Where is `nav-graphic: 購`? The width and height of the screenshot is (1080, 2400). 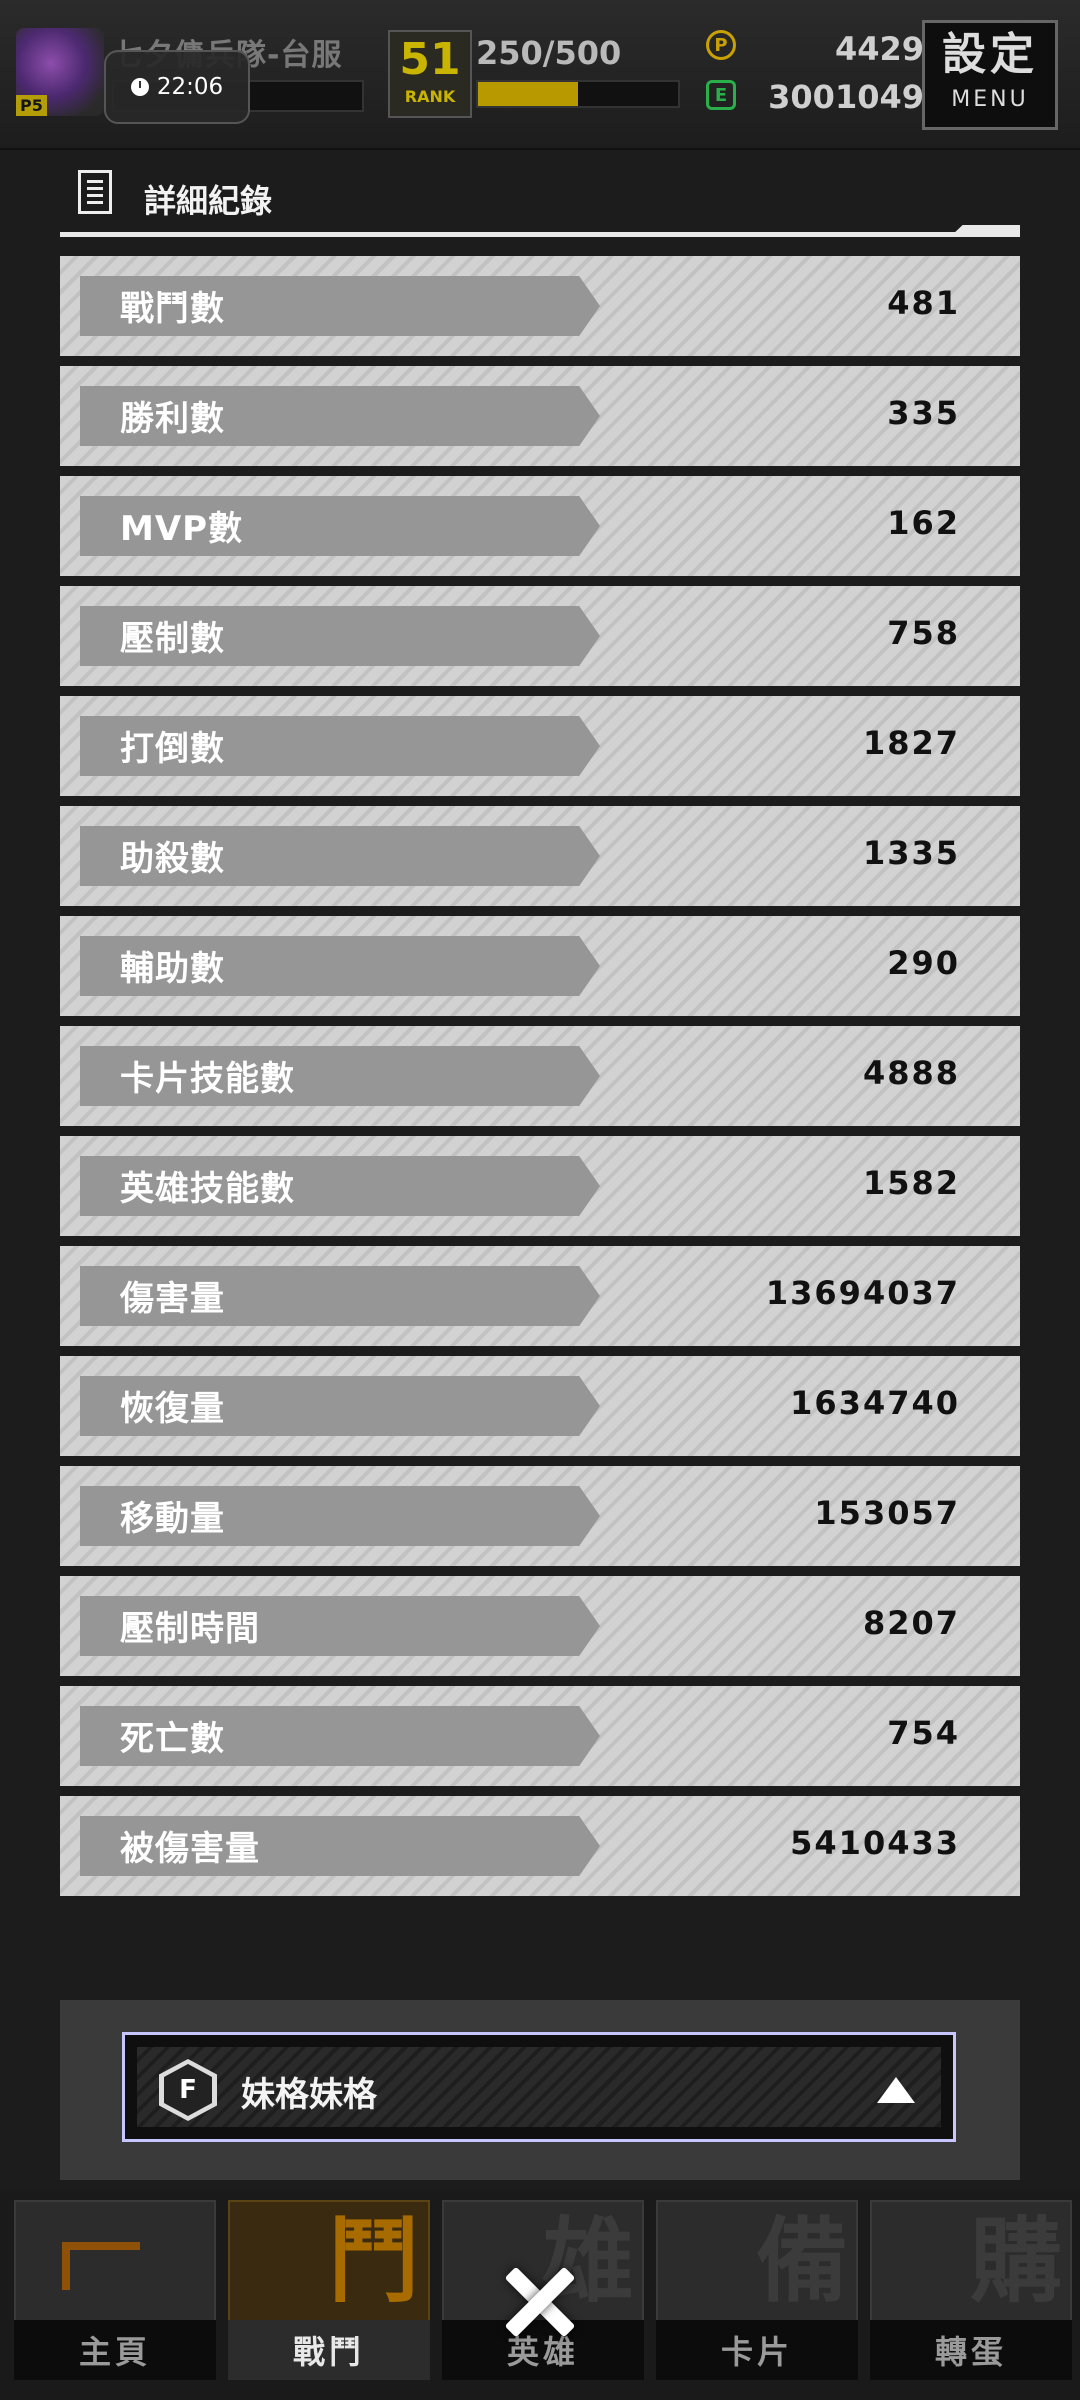
nav-graphic: 購 is located at coordinates (971, 2262).